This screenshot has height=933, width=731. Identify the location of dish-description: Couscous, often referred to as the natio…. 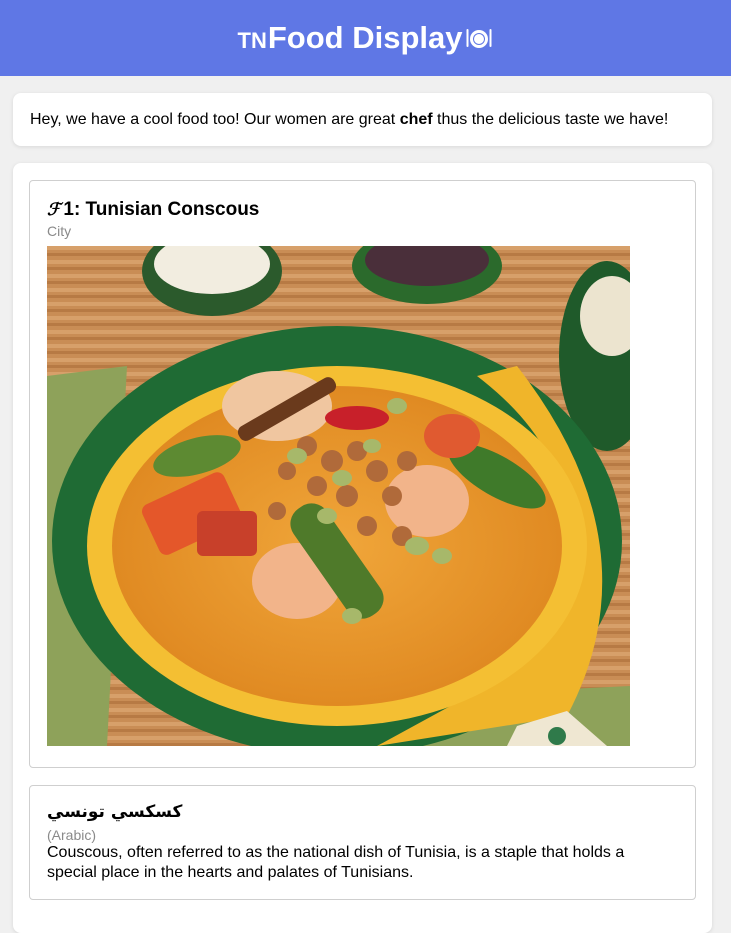
(336, 862).